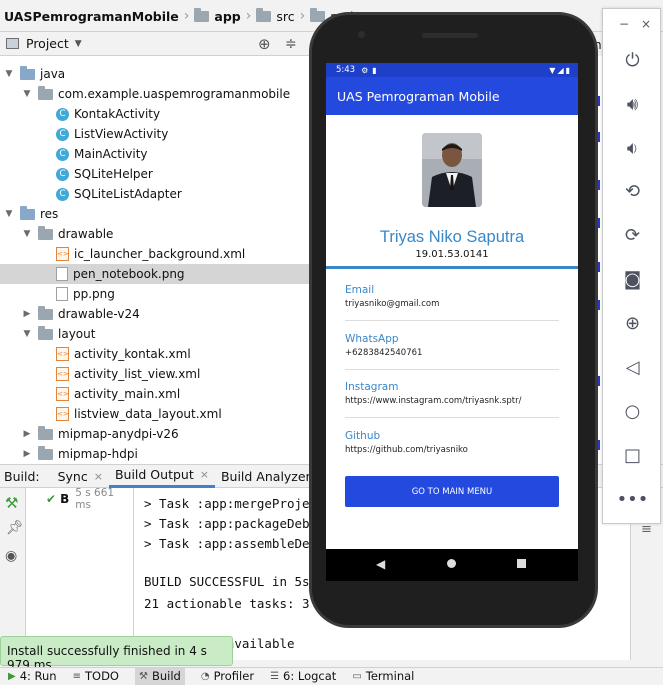  I want to click on class-icon: C, so click(62, 134).